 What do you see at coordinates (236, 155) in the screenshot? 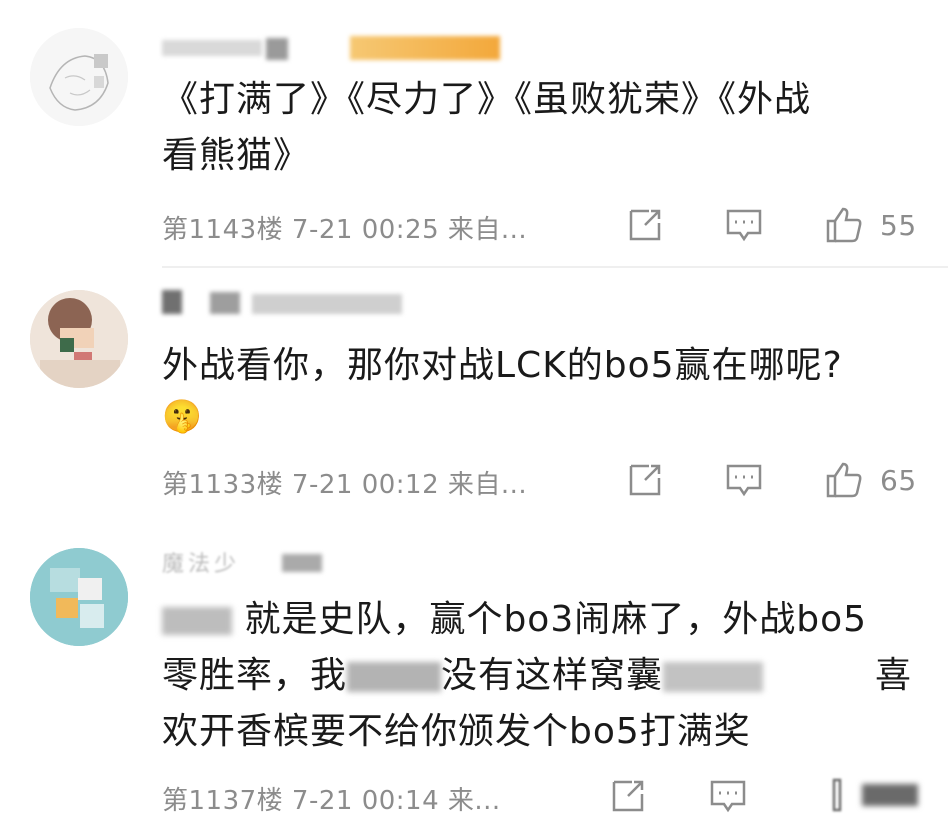
I see `comment-text-line: 看熊猫》` at bounding box center [236, 155].